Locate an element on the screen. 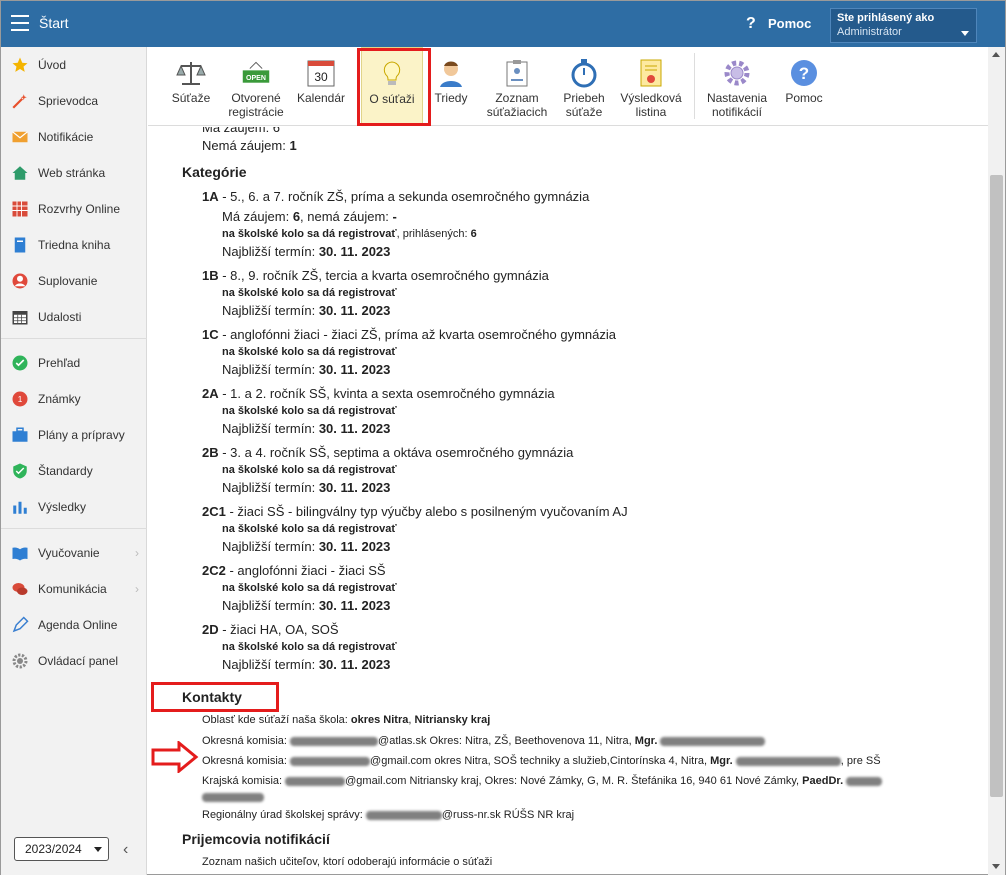  stopwatch-icon is located at coordinates (584, 73).